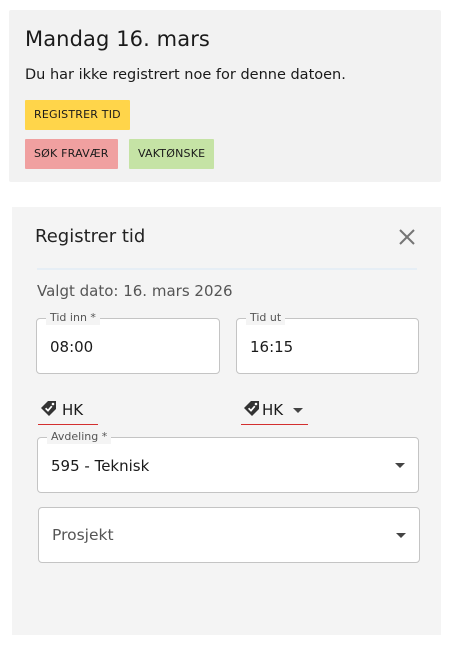 Image resolution: width=453 pixels, height=647 pixels. Describe the element at coordinates (72, 347) in the screenshot. I see `time-in-value: 08:00` at that location.